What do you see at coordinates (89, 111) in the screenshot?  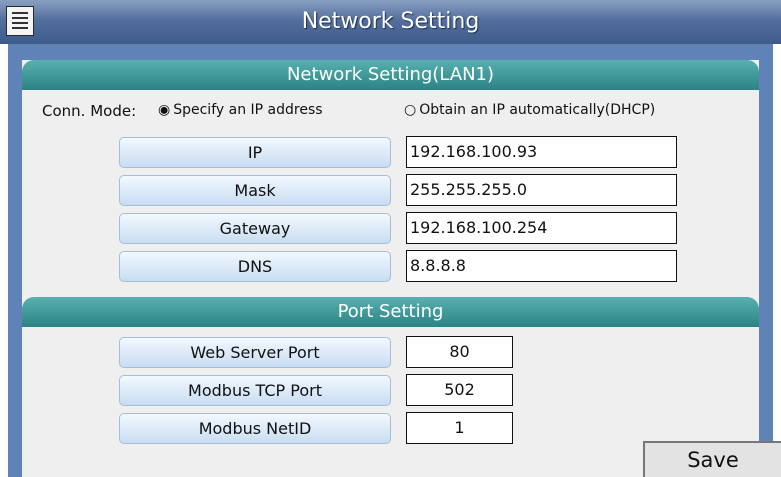 I see `conn-mode-label: Conn. Mode:` at bounding box center [89, 111].